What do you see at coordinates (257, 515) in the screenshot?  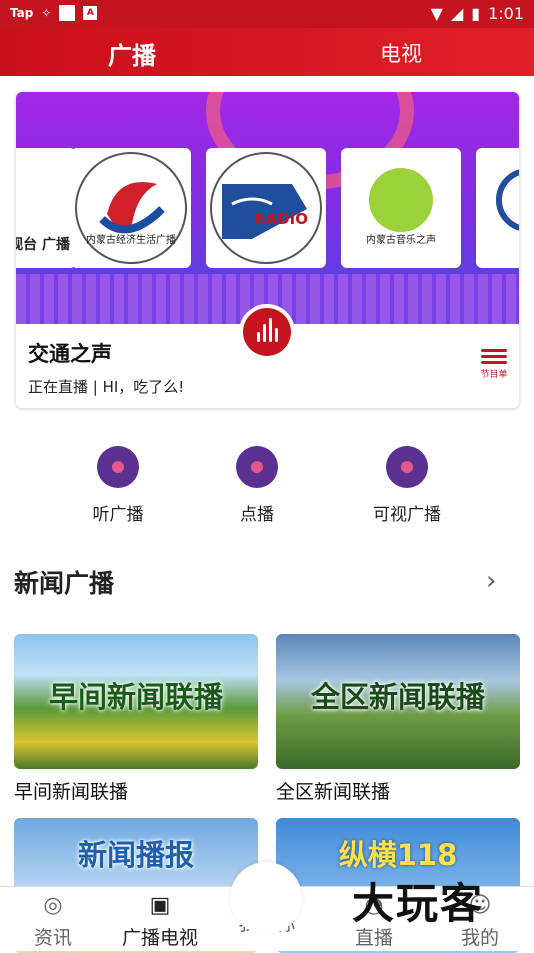 I see `quick-action-label: 点播` at bounding box center [257, 515].